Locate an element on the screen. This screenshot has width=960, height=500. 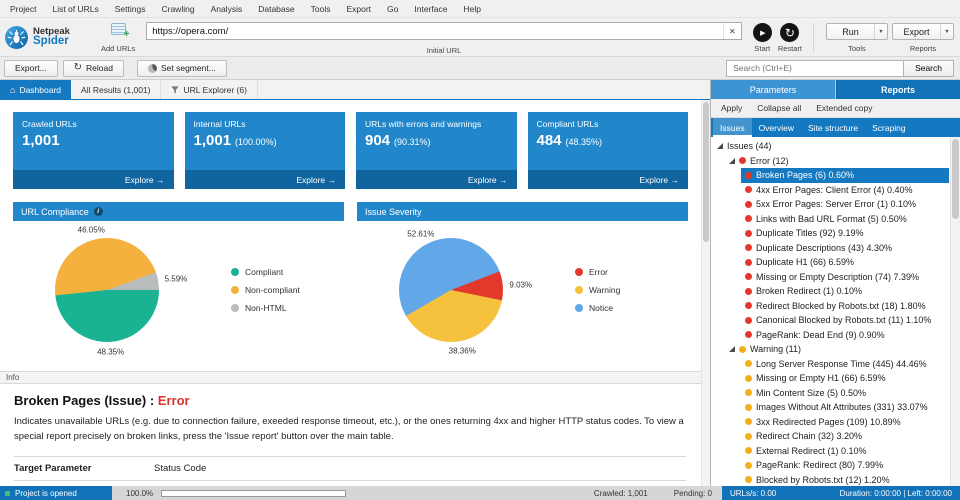
add-urls-label: Add URLs is located at coordinates (118, 48).